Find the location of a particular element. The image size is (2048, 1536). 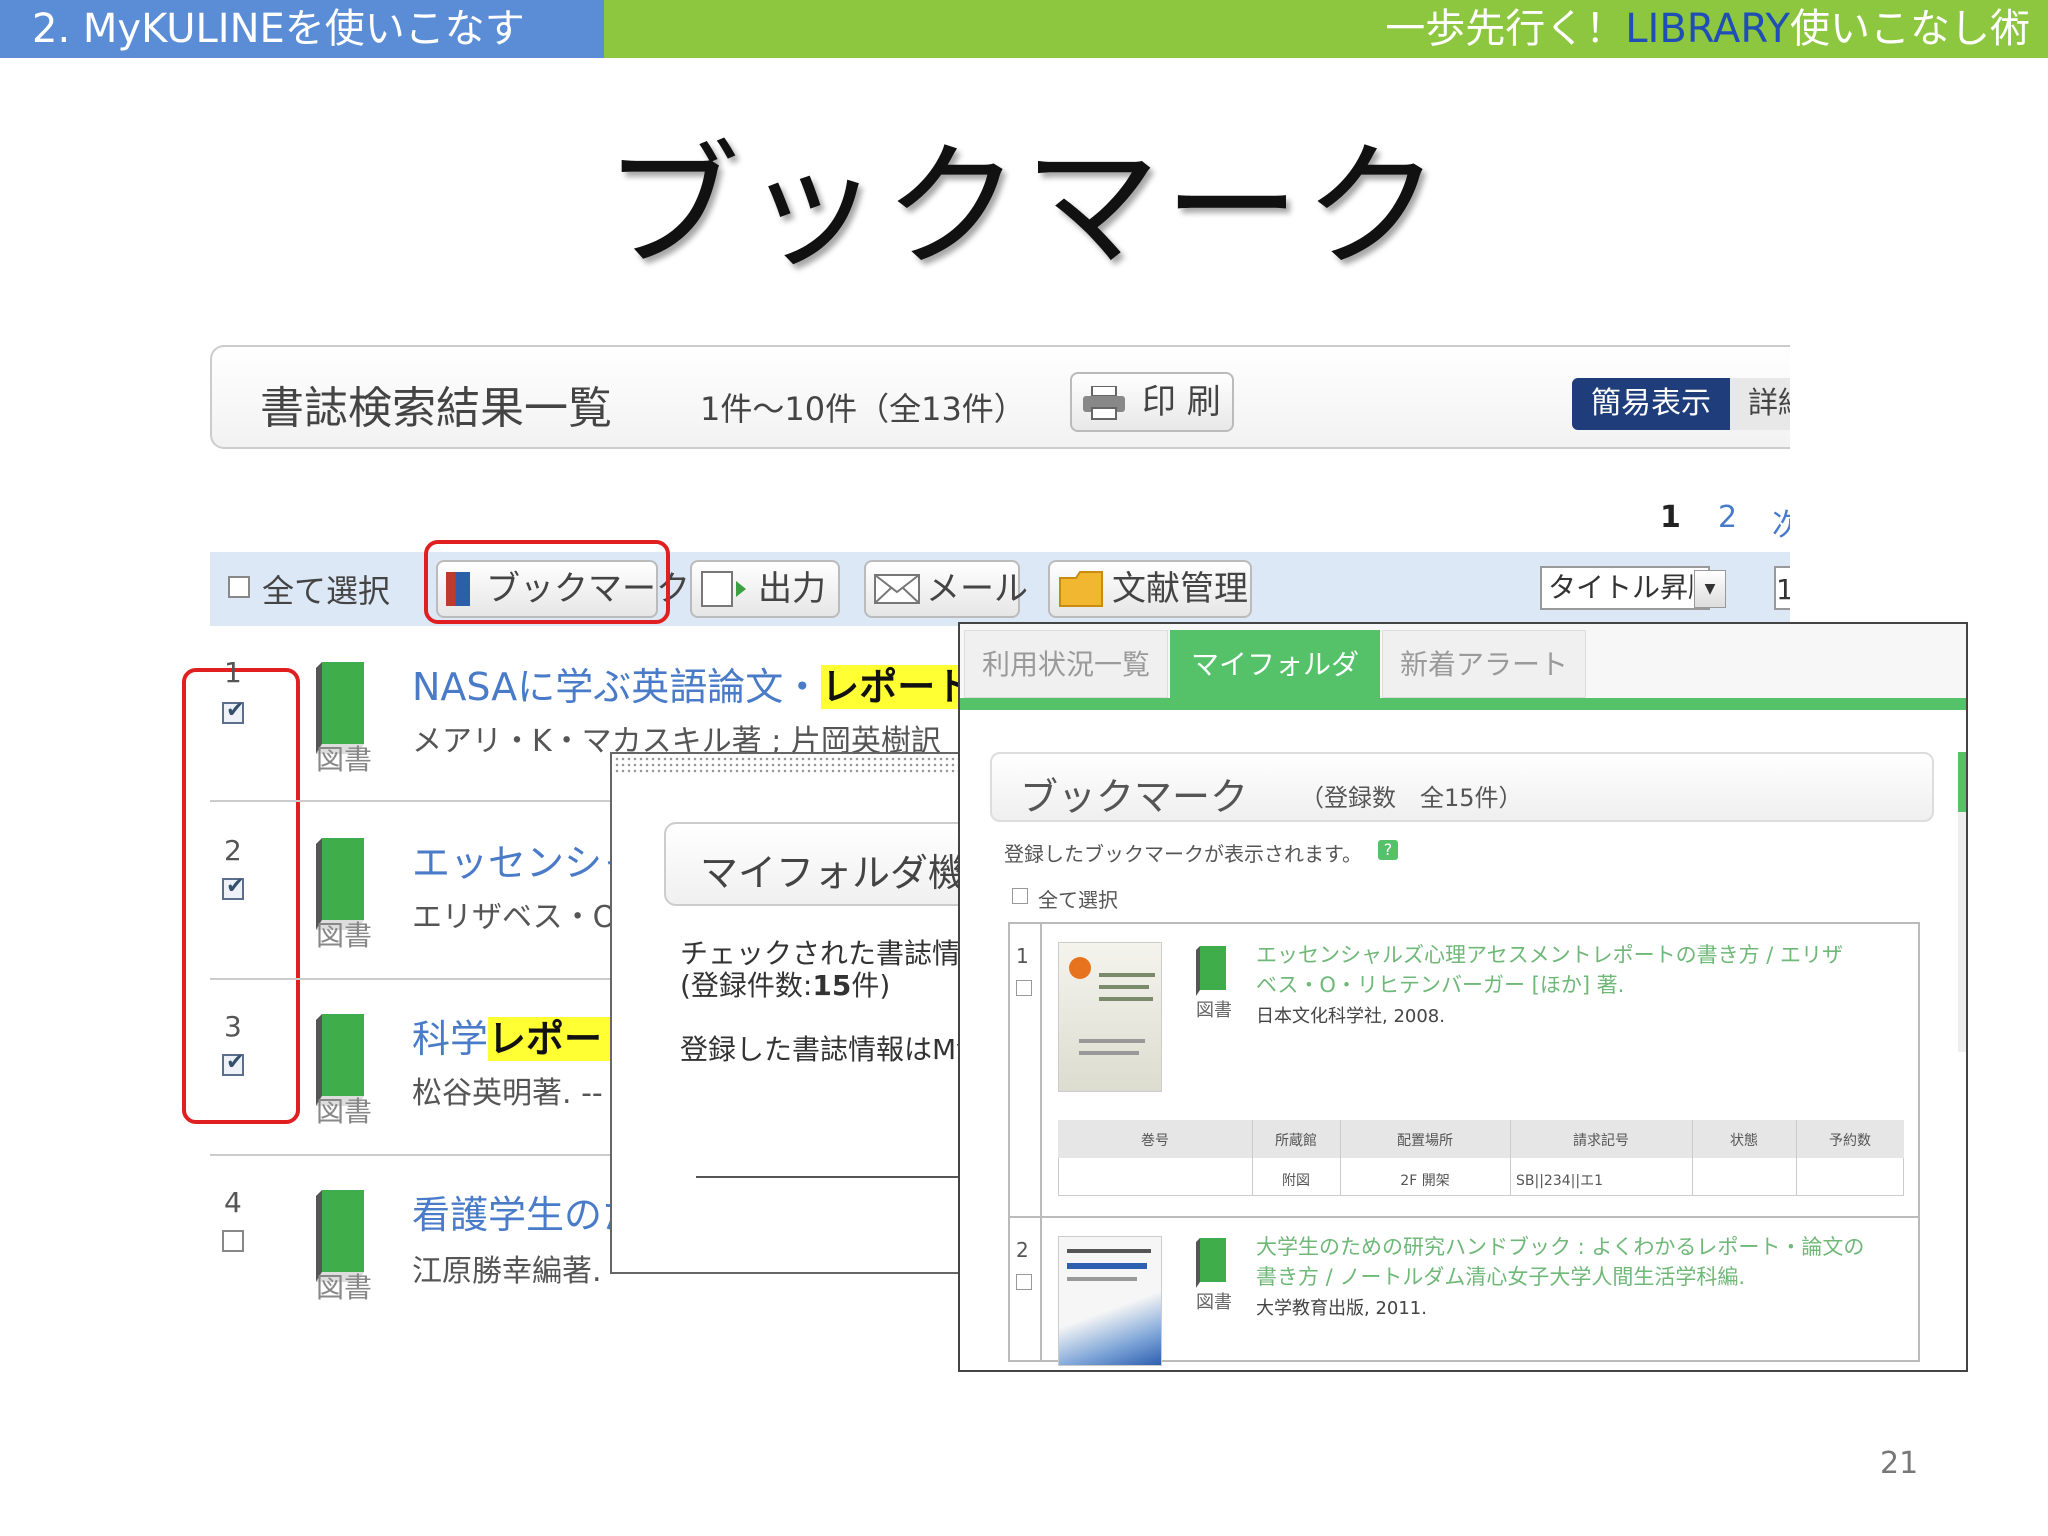

slide-title: ブックマーク is located at coordinates (1024, 208).